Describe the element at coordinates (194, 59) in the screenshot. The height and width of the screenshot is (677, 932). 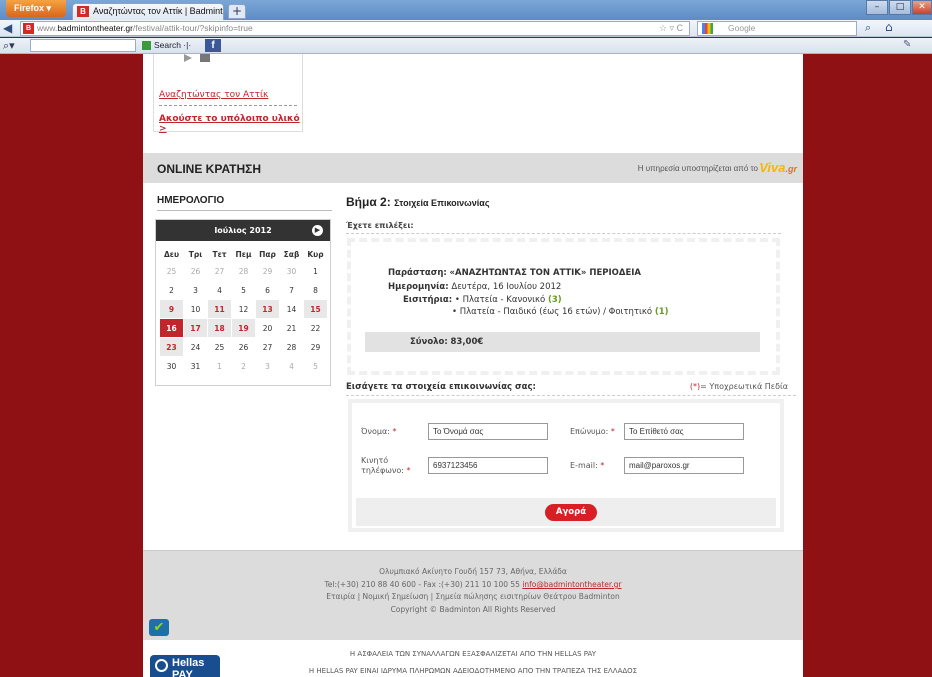
I see `audio-controls` at that location.